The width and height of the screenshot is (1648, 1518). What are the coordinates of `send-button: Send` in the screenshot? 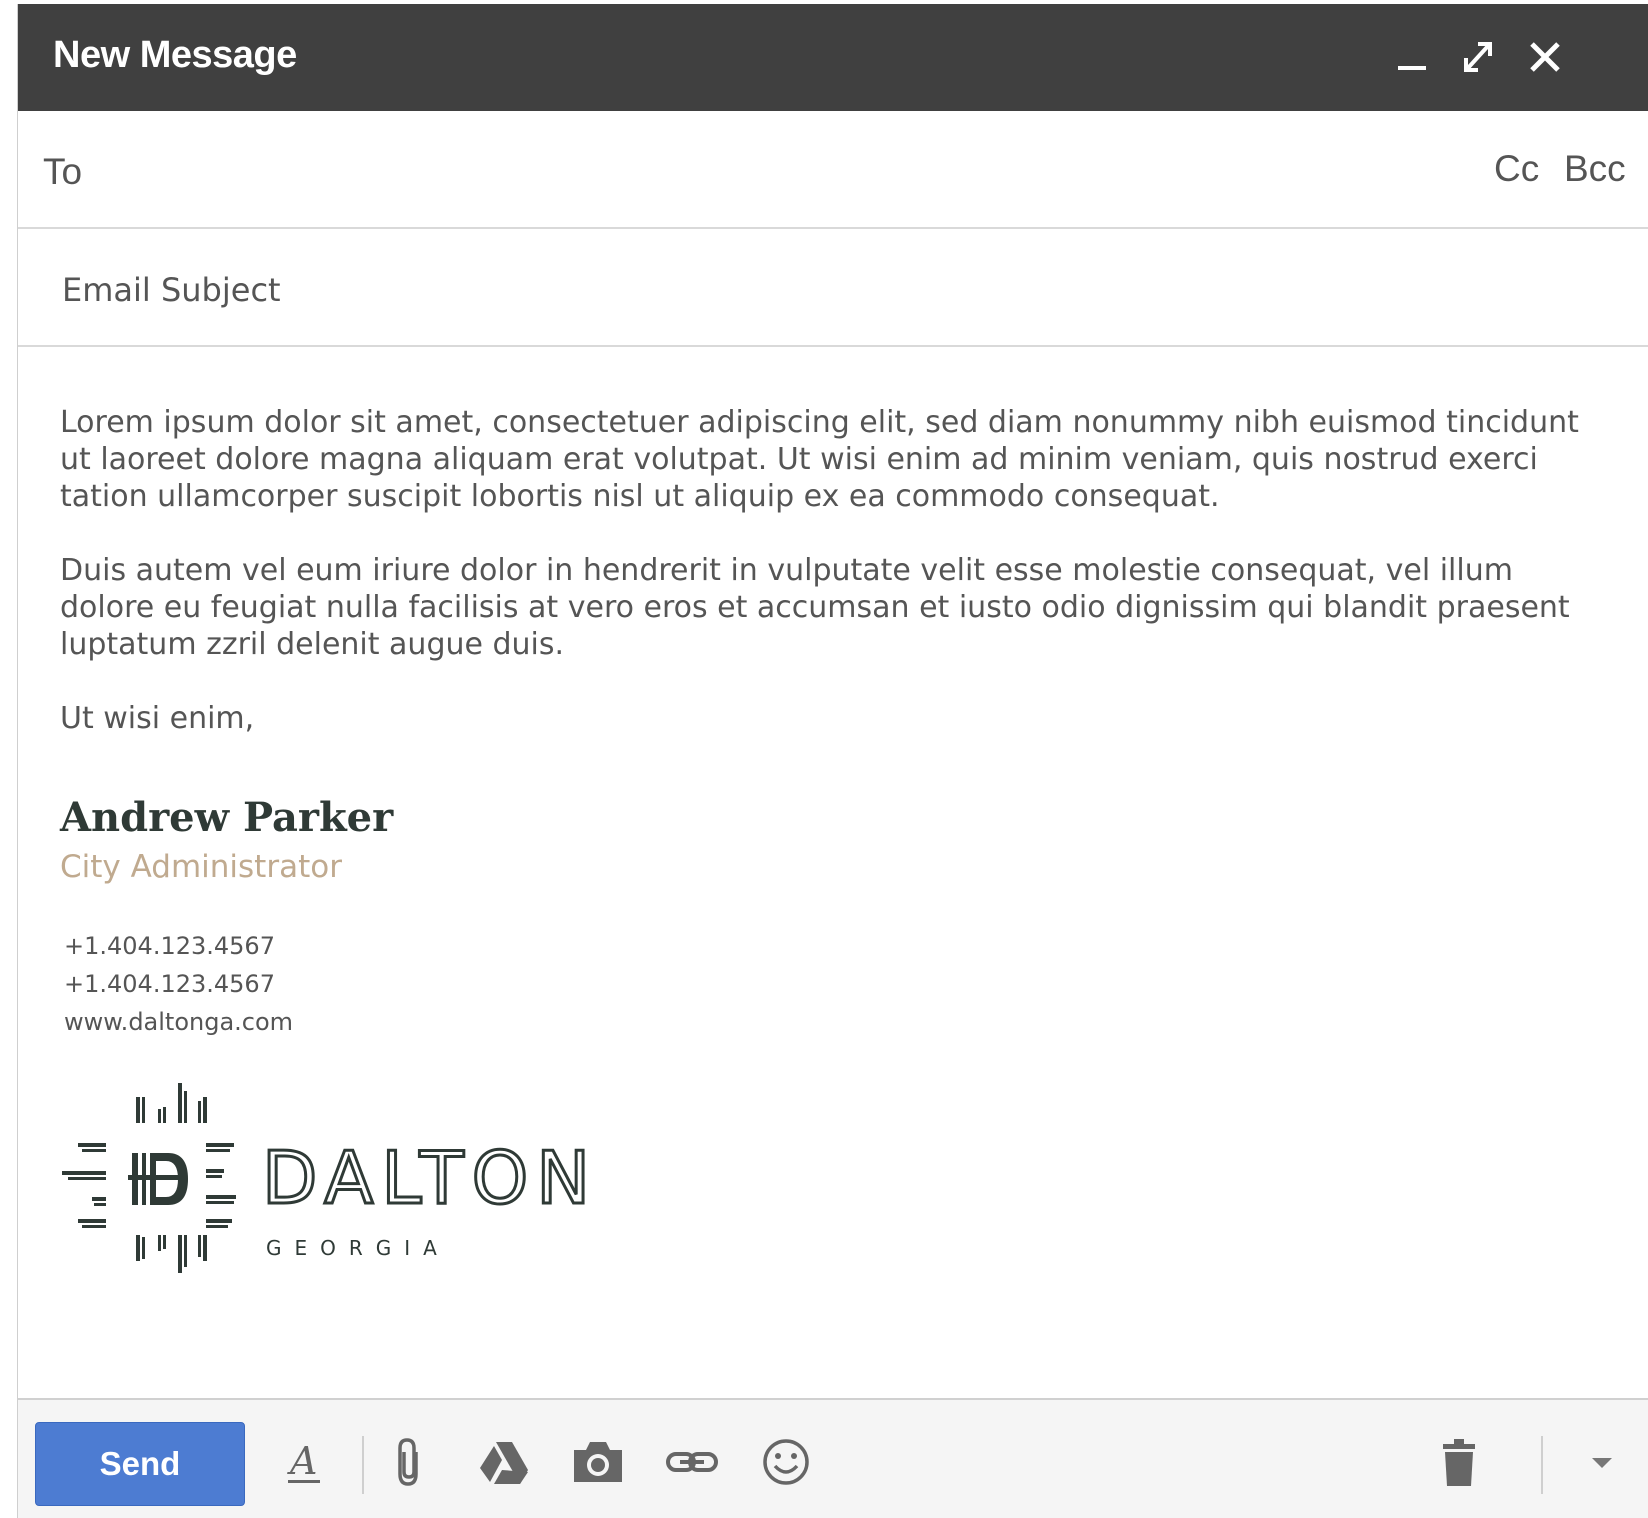 It's located at (140, 1464).